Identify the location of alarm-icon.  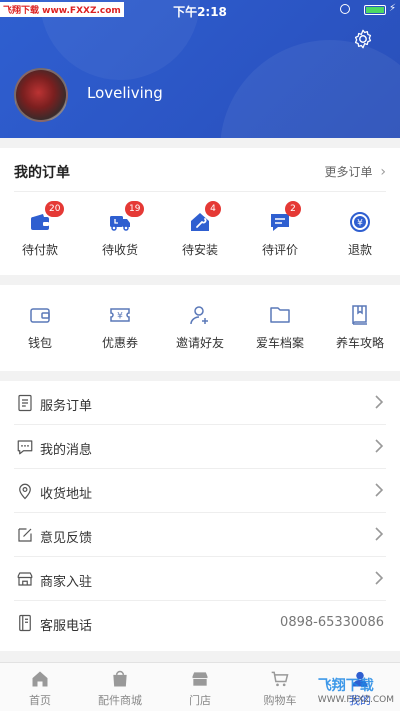
(345, 9).